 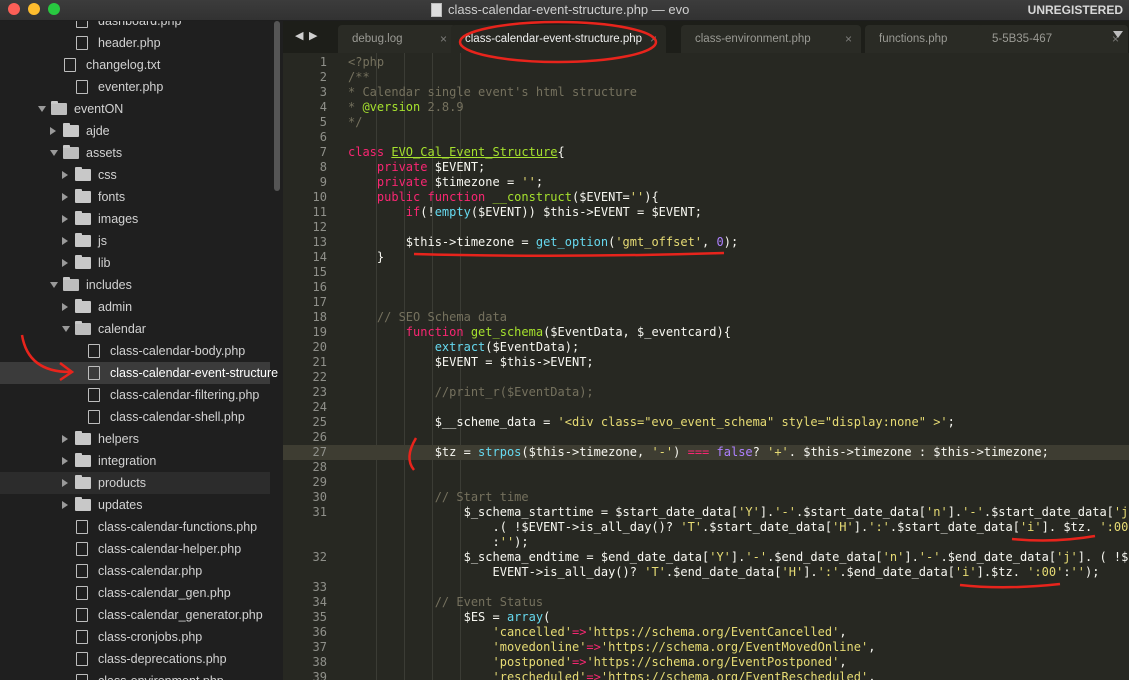 I want to click on sidebar-item-includes: includes, so click(x=135, y=285).